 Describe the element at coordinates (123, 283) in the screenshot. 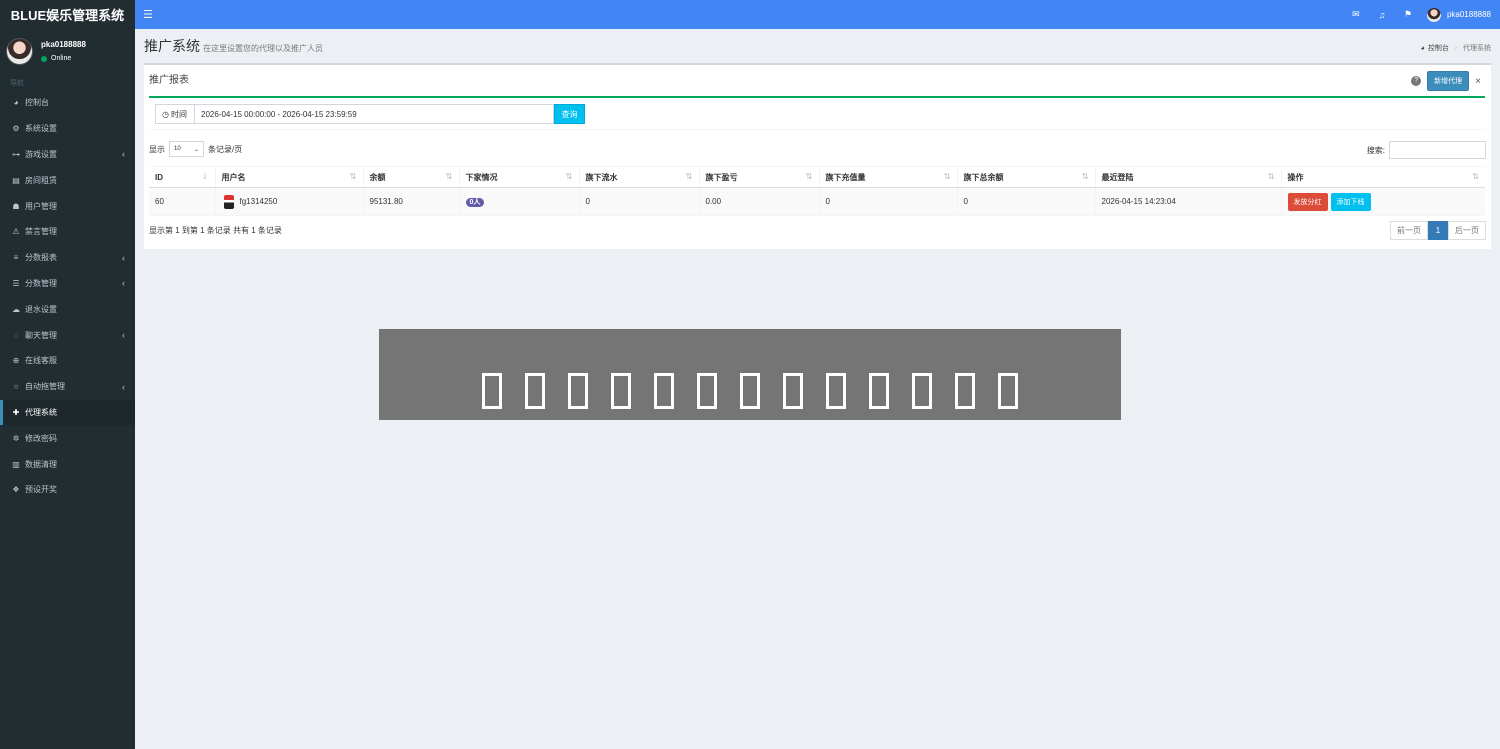

I see `chevron-left-icon: ‹` at that location.